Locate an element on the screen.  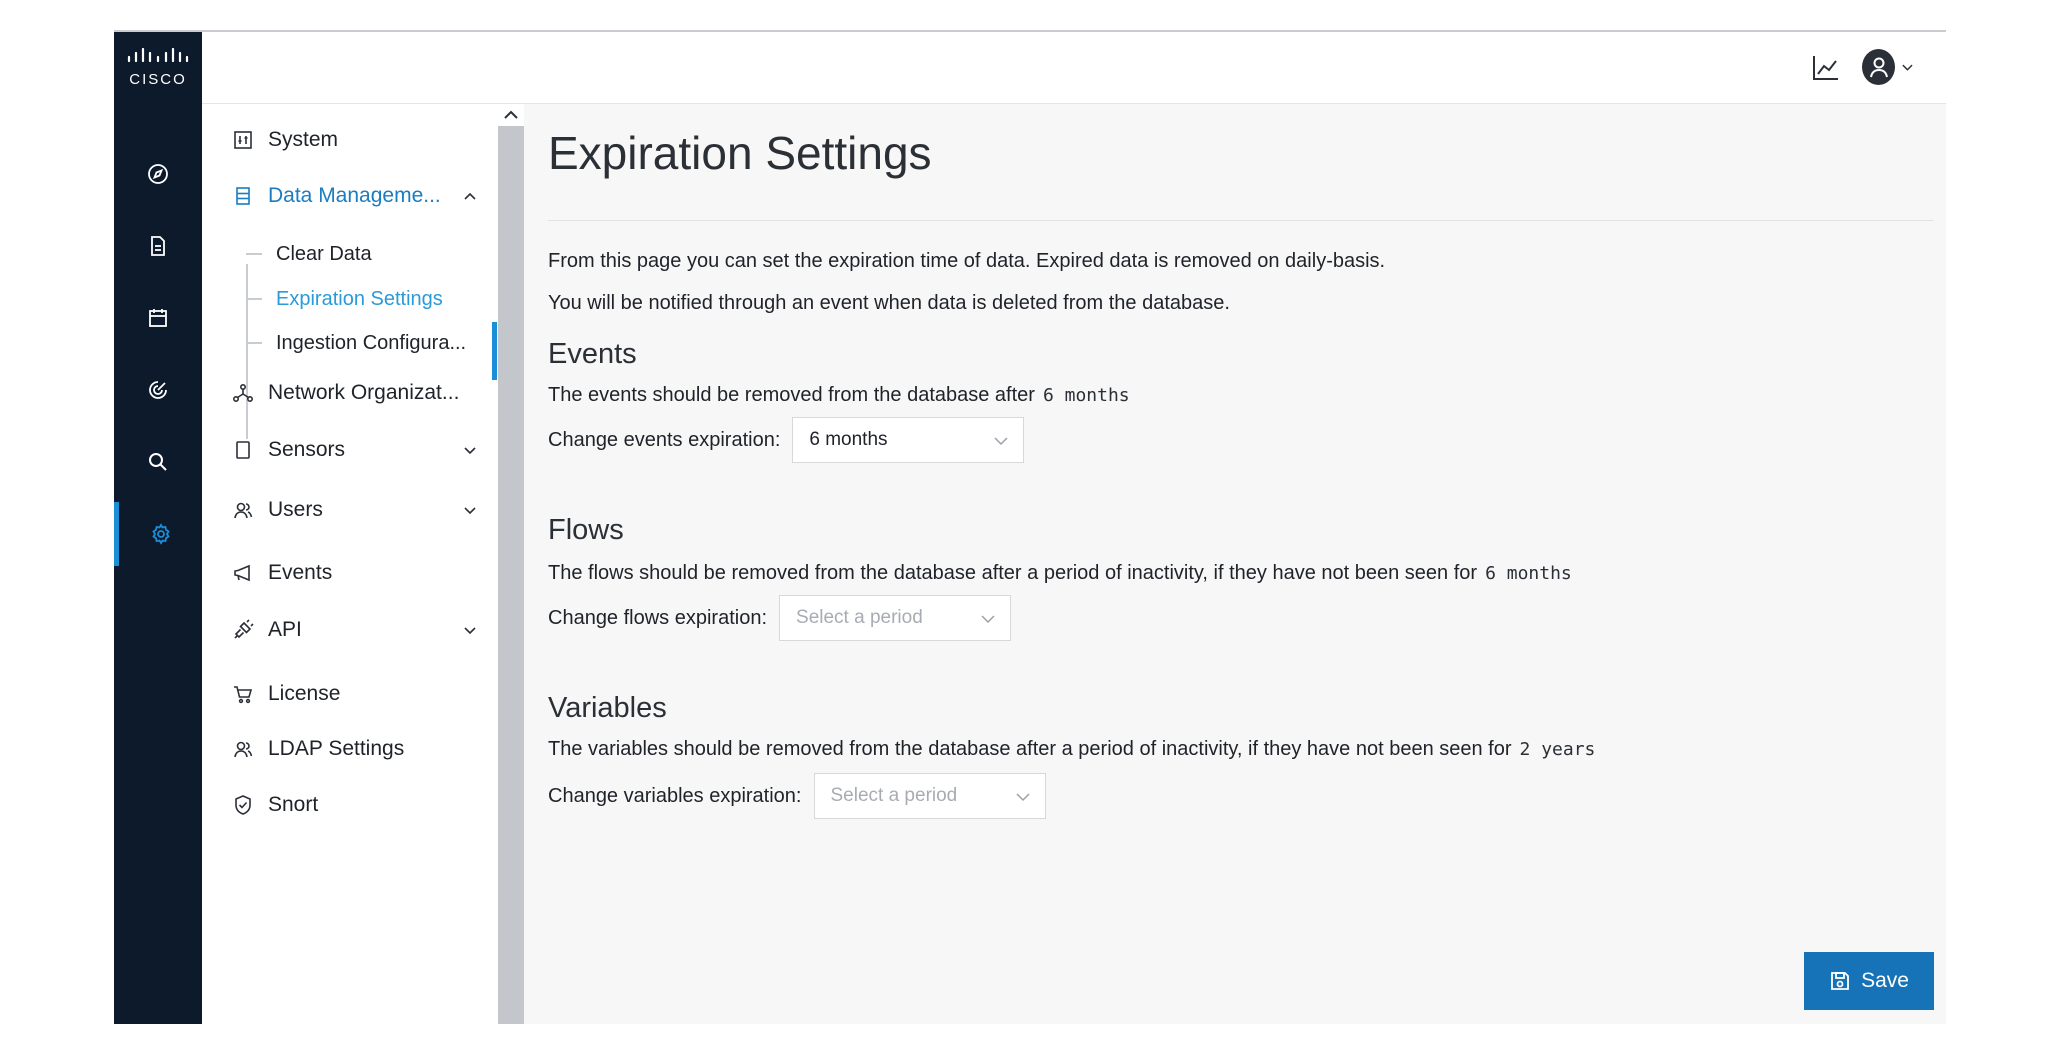
plug-icon is located at coordinates (244, 629).